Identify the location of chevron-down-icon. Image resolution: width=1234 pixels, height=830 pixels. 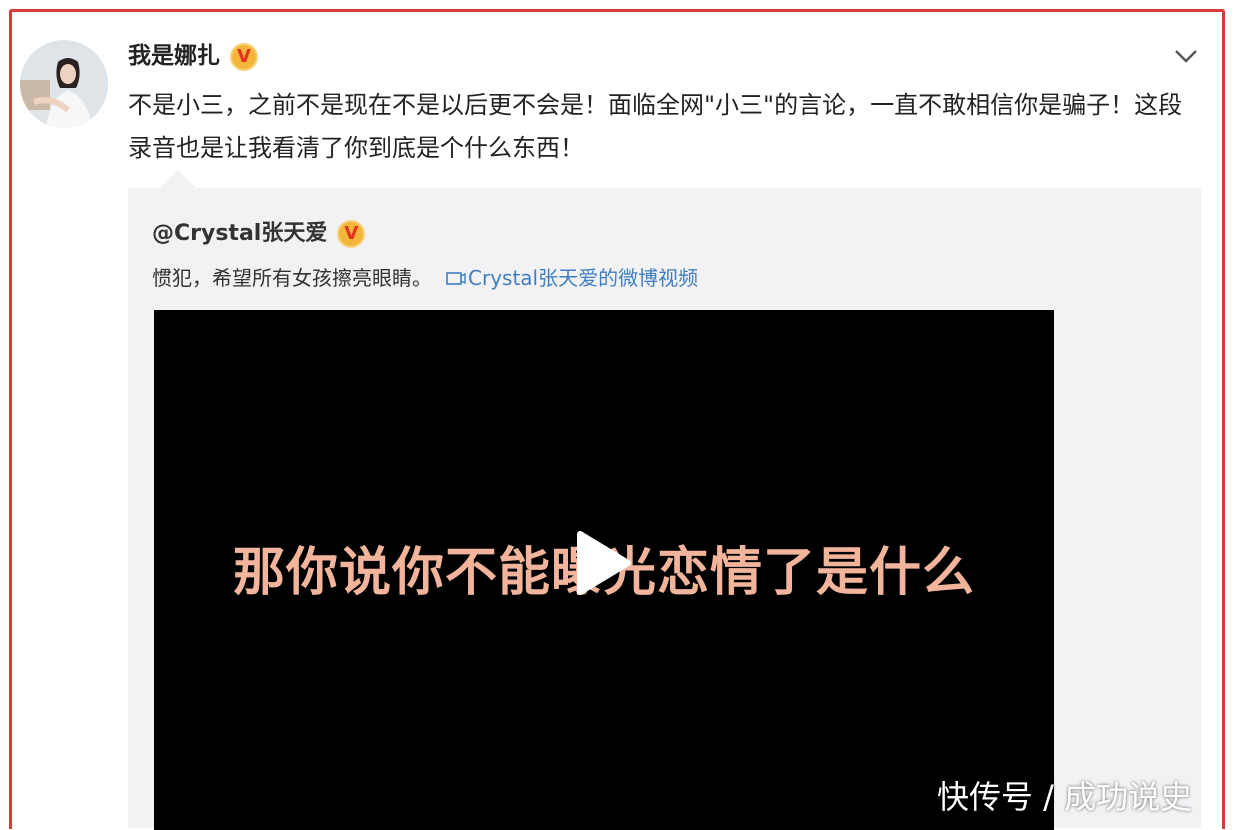
(1186, 56).